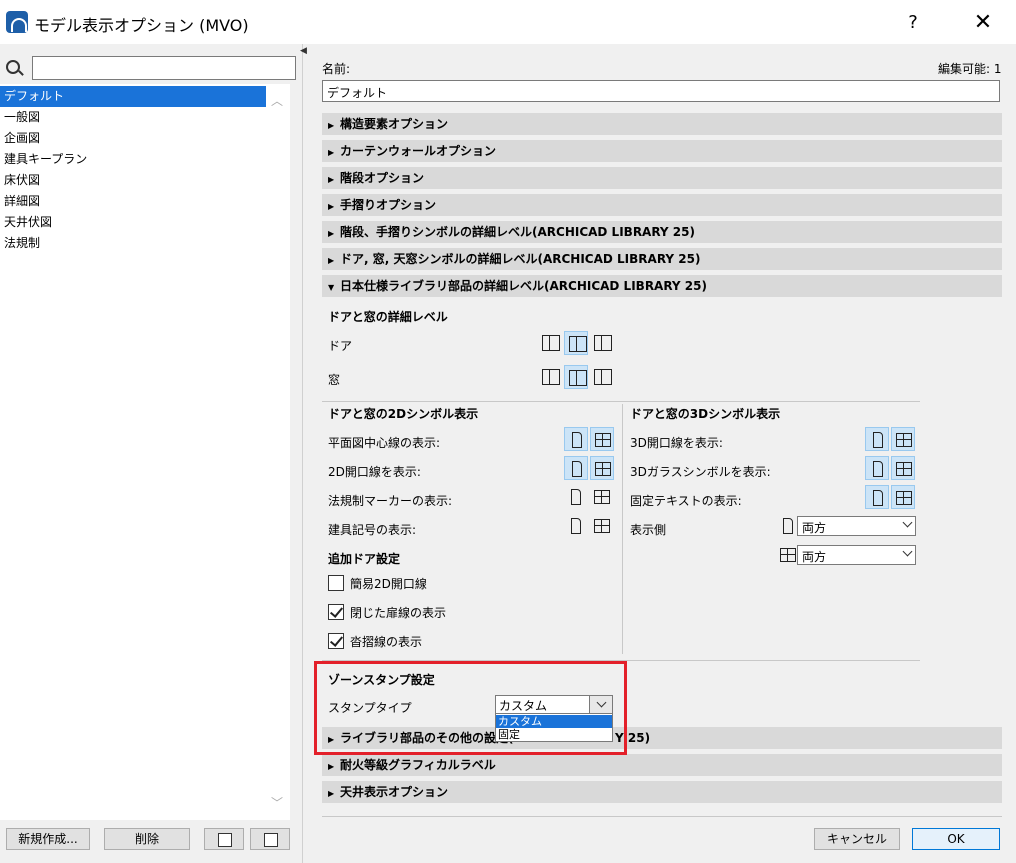 This screenshot has height=863, width=1016. I want to click on list-item-general: 一般図, so click(133, 117).